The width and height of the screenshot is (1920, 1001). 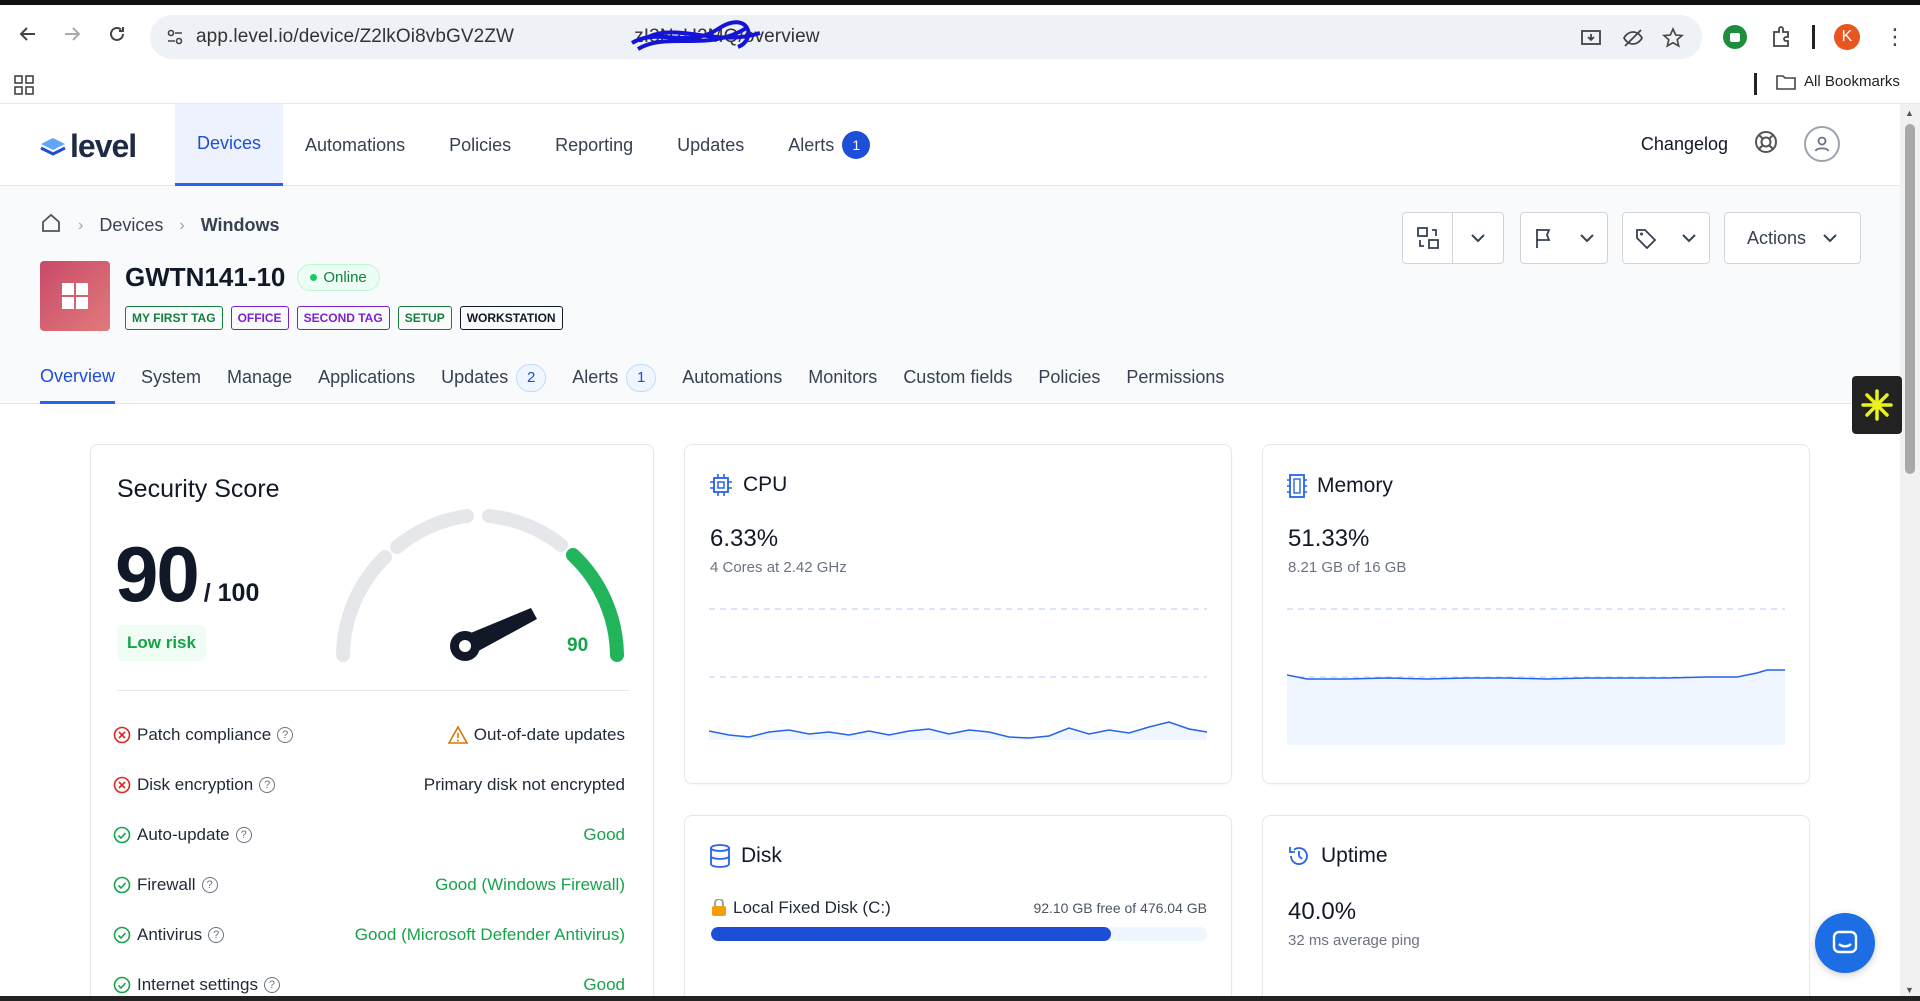 I want to click on help-lifebuoy-icon, so click(x=1766, y=144).